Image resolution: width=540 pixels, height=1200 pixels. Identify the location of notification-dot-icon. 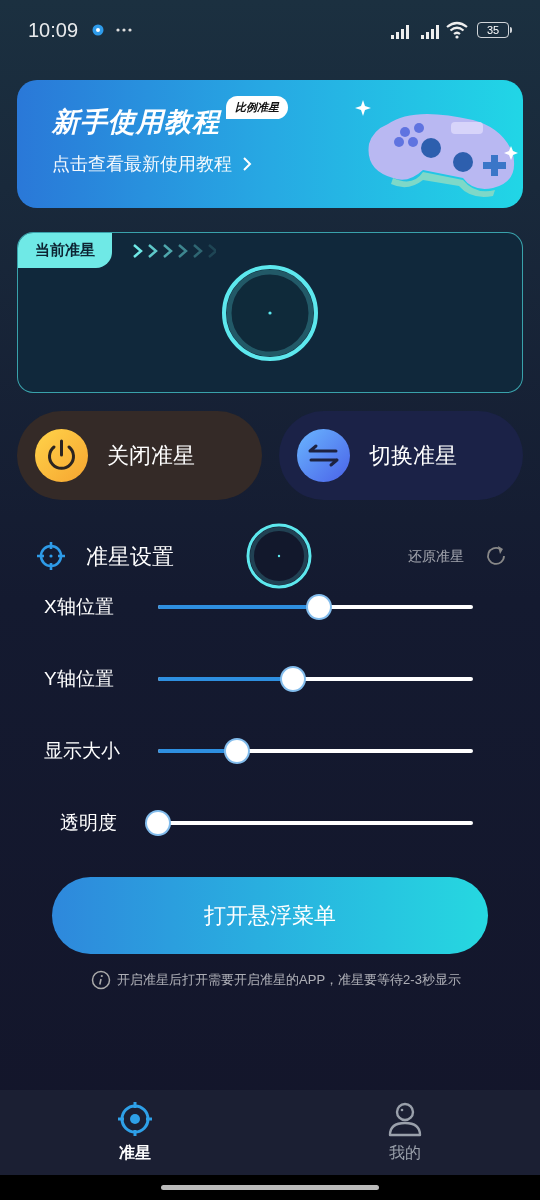
(98, 30).